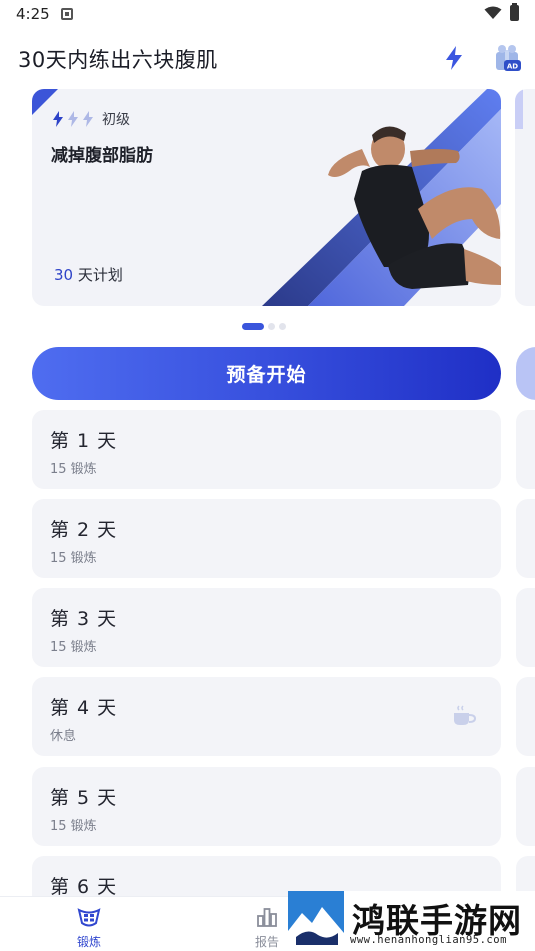 The height and width of the screenshot is (951, 535). Describe the element at coordinates (512, 67) in the screenshot. I see `svg-text: AD` at that location.